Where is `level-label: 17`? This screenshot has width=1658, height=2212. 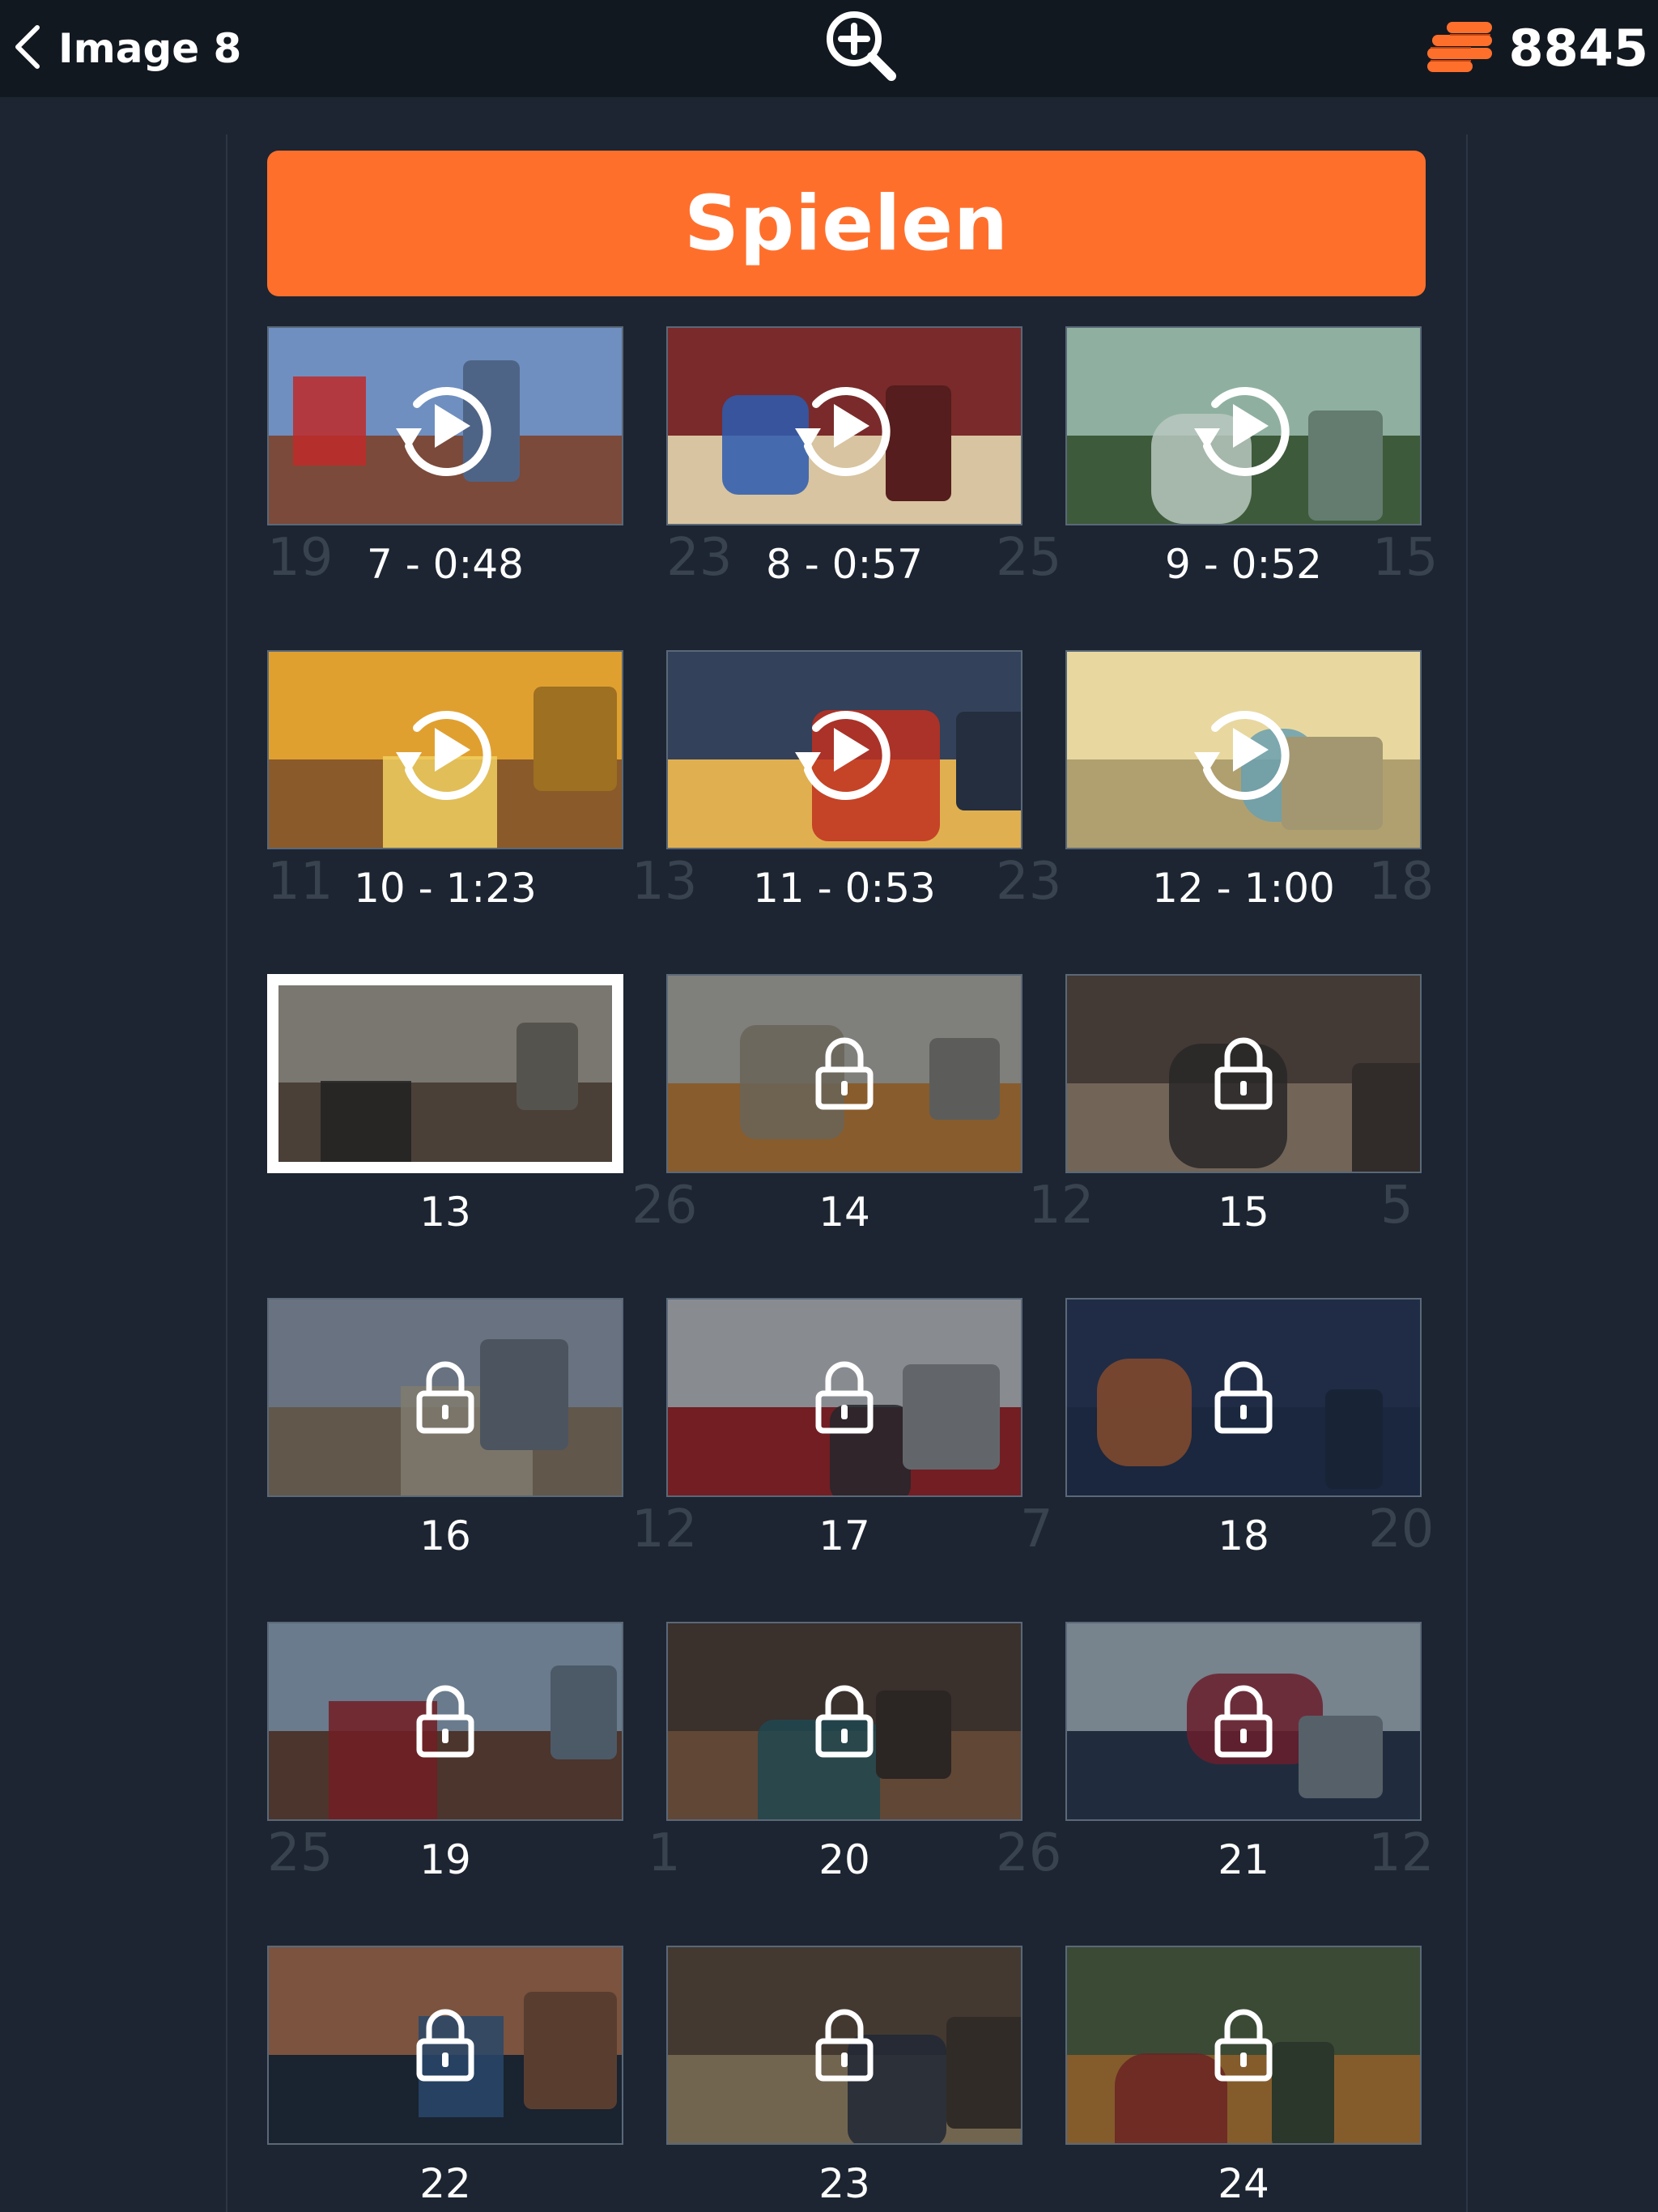
level-label: 17 is located at coordinates (844, 1536).